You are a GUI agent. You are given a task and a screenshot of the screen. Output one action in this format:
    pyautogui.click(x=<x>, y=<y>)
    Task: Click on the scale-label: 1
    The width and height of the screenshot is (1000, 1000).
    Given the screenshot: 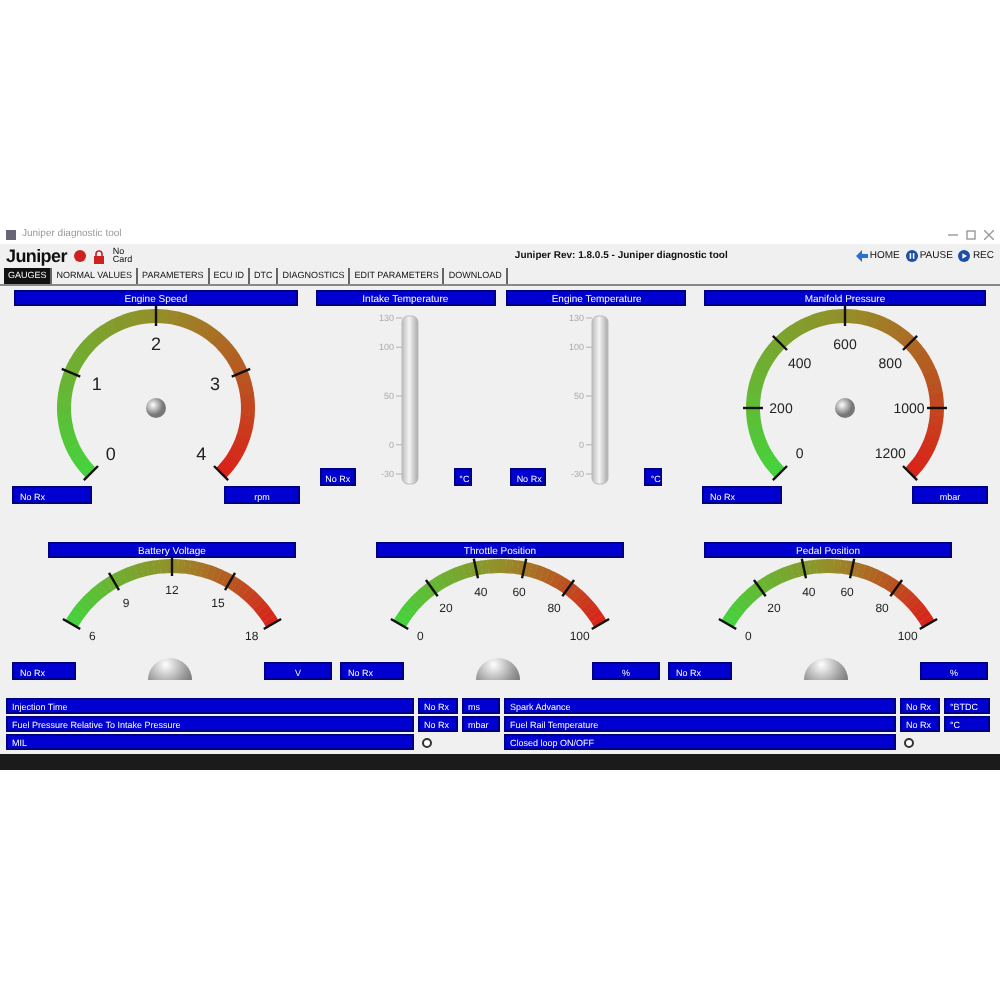 What is the action you would take?
    pyautogui.click(x=96, y=383)
    